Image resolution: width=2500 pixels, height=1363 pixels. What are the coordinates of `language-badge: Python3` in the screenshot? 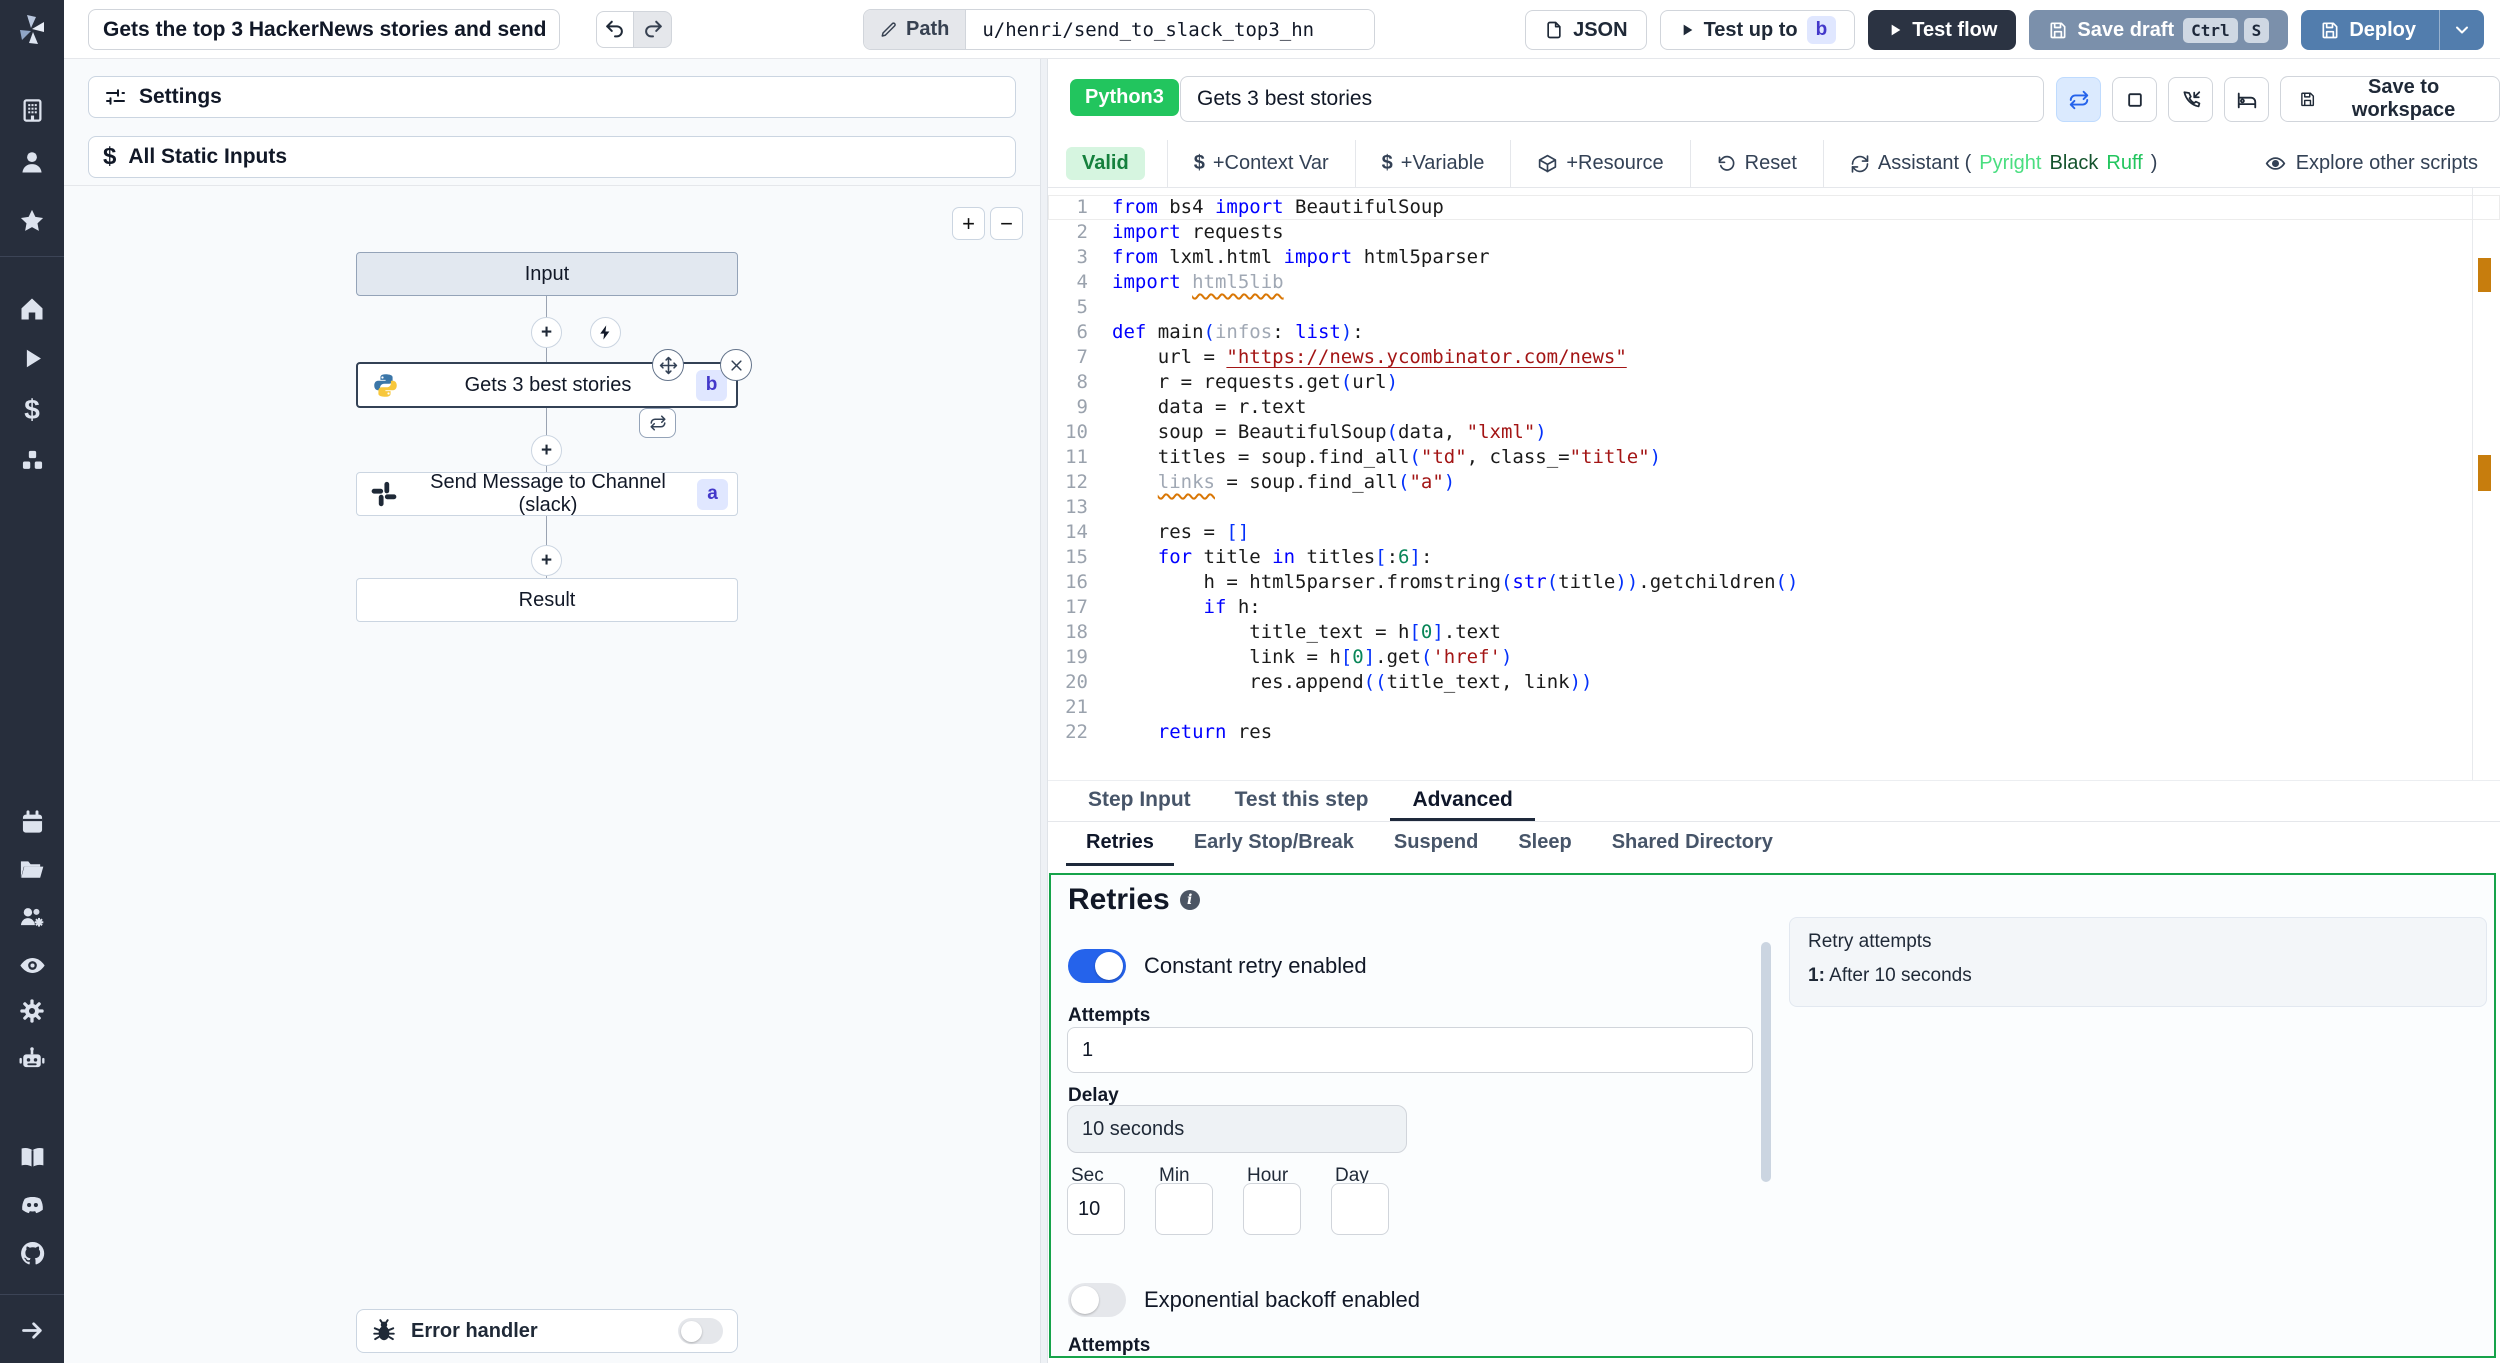 It's located at (1124, 97).